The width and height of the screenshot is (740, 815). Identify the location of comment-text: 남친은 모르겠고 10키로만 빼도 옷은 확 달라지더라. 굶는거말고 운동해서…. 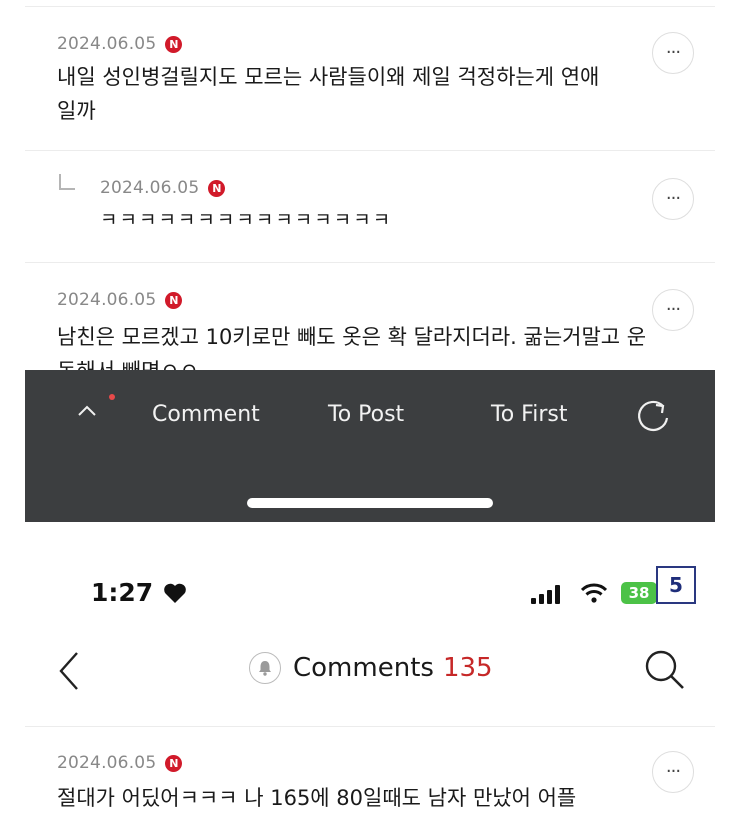
(352, 347).